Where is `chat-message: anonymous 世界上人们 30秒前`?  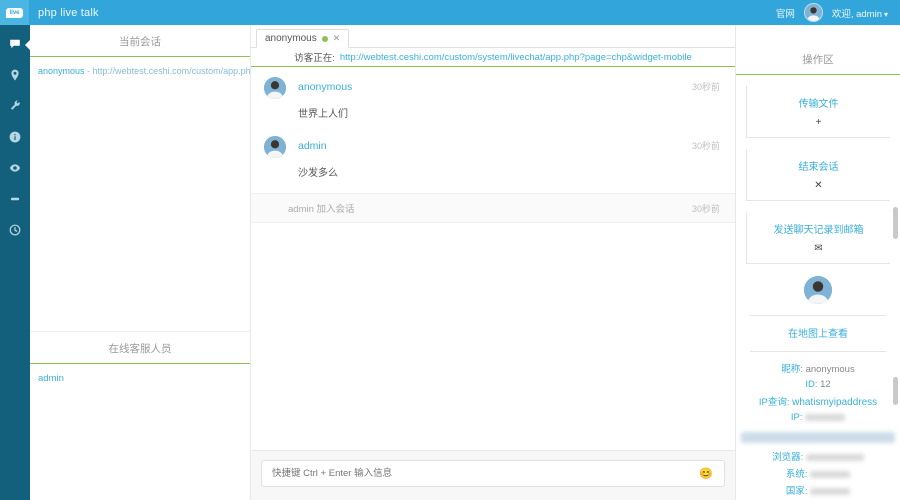
chat-message: anonymous 世界上人们 30秒前 is located at coordinates (493, 96).